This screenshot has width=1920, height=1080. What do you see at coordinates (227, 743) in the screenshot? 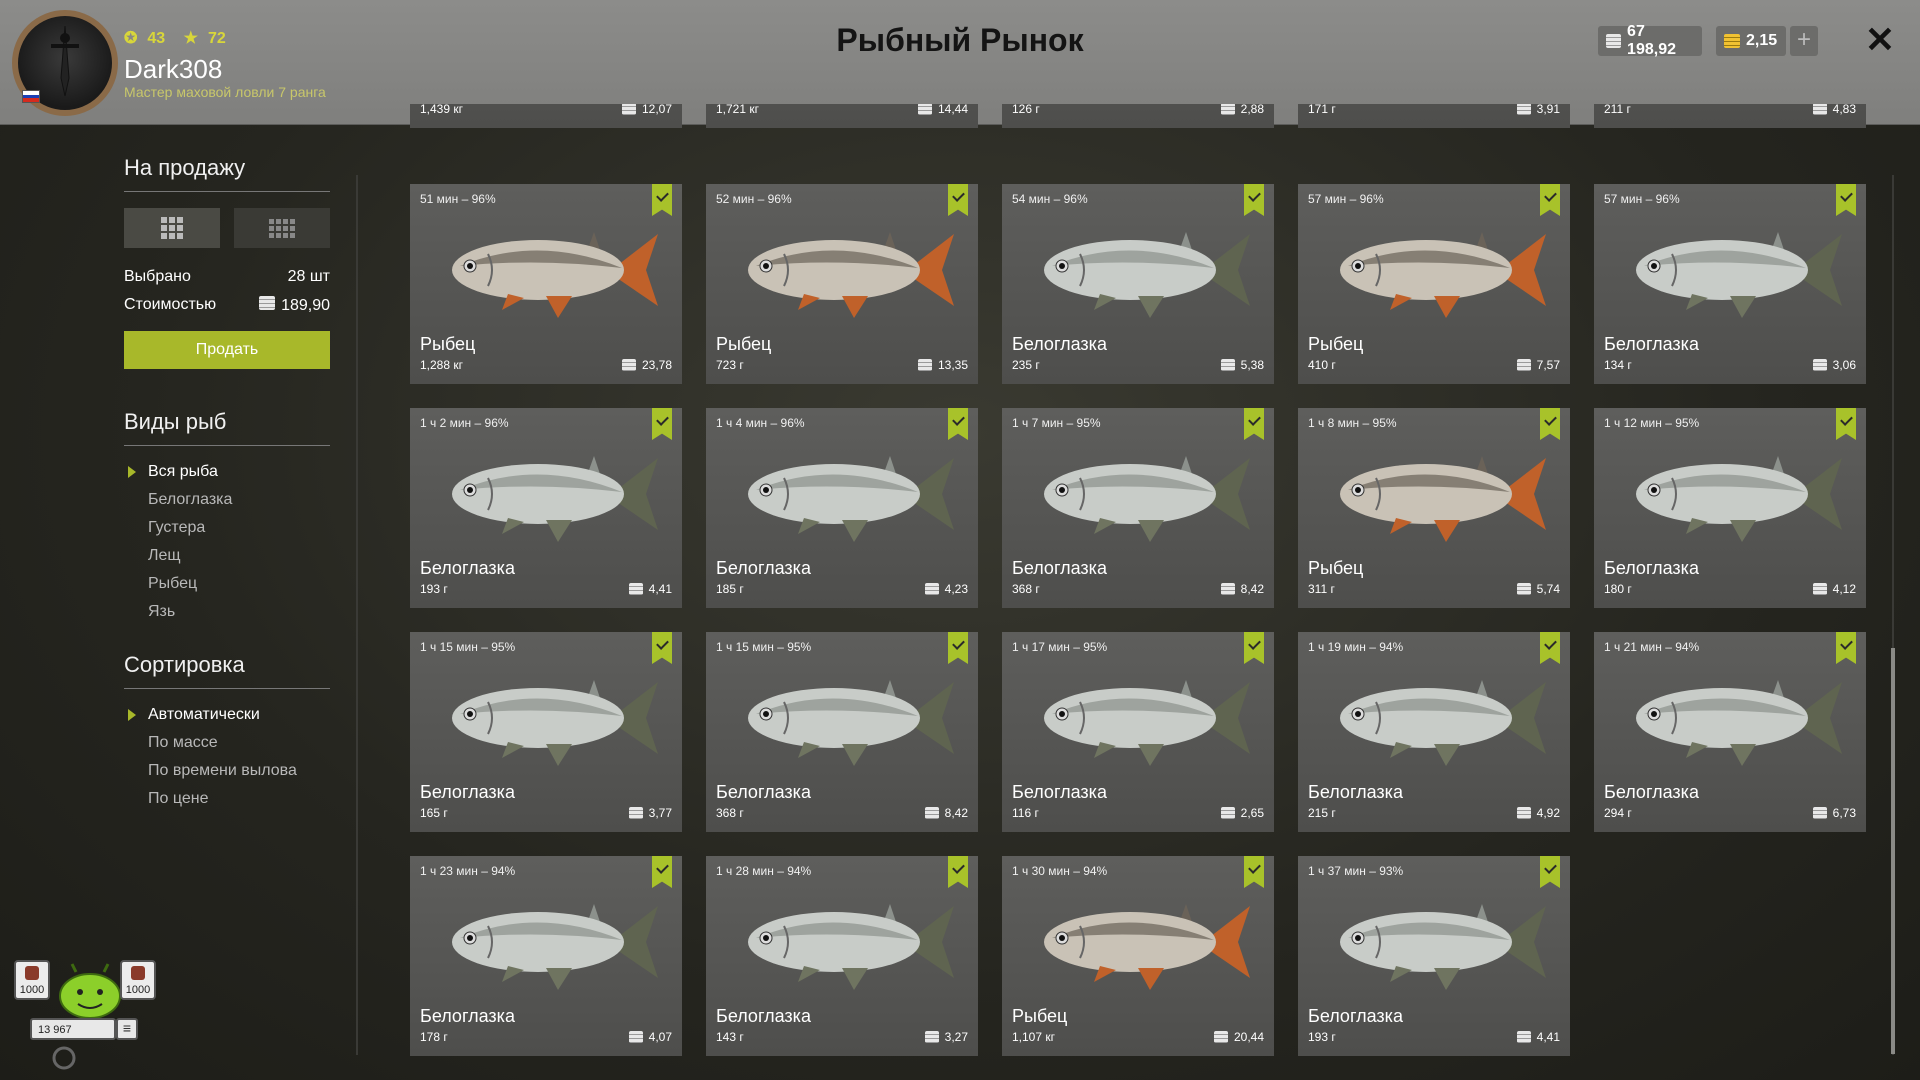
I see `sort-item: По массе` at bounding box center [227, 743].